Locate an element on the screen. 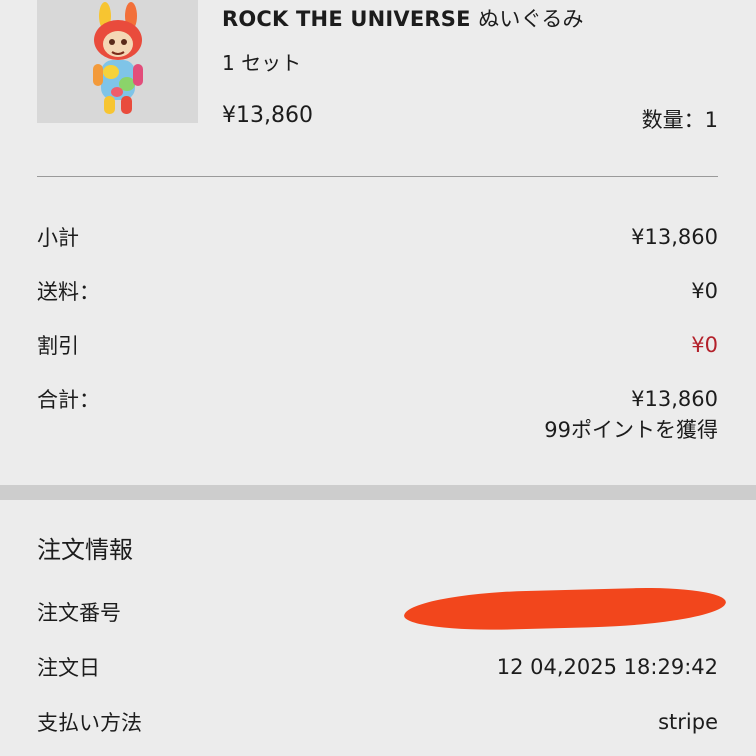  product-price: ¥13,860 is located at coordinates (267, 115).